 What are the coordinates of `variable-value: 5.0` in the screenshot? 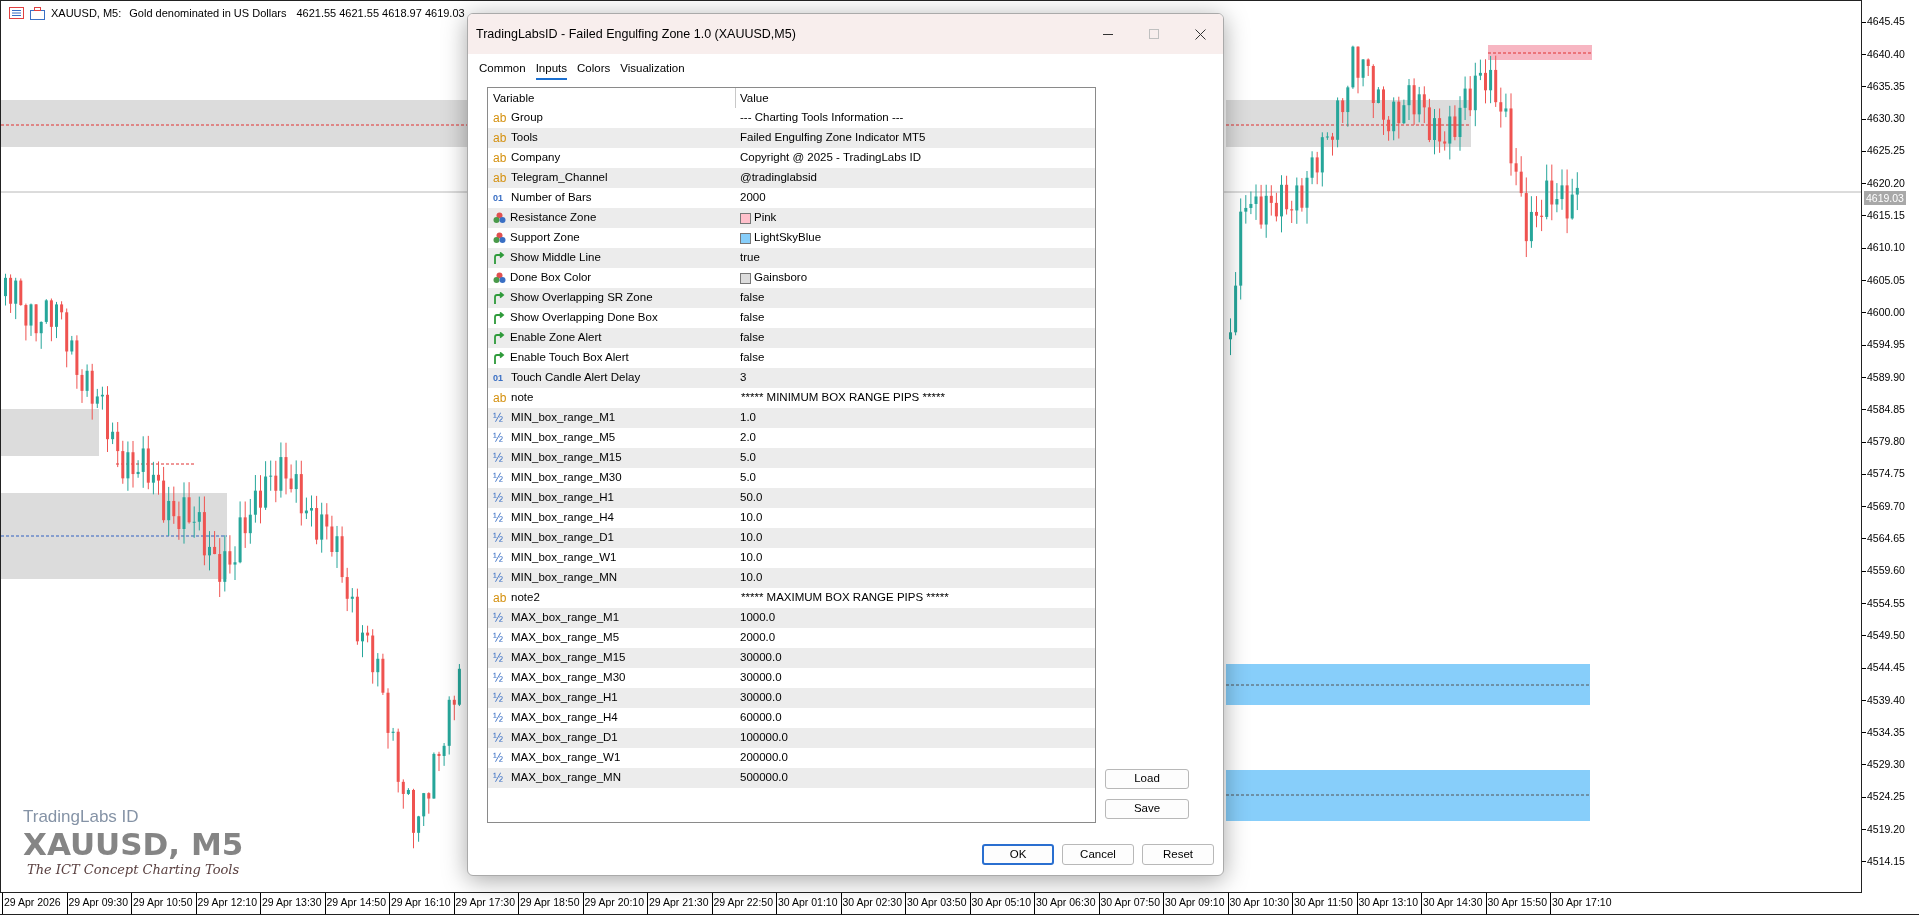 It's located at (748, 478).